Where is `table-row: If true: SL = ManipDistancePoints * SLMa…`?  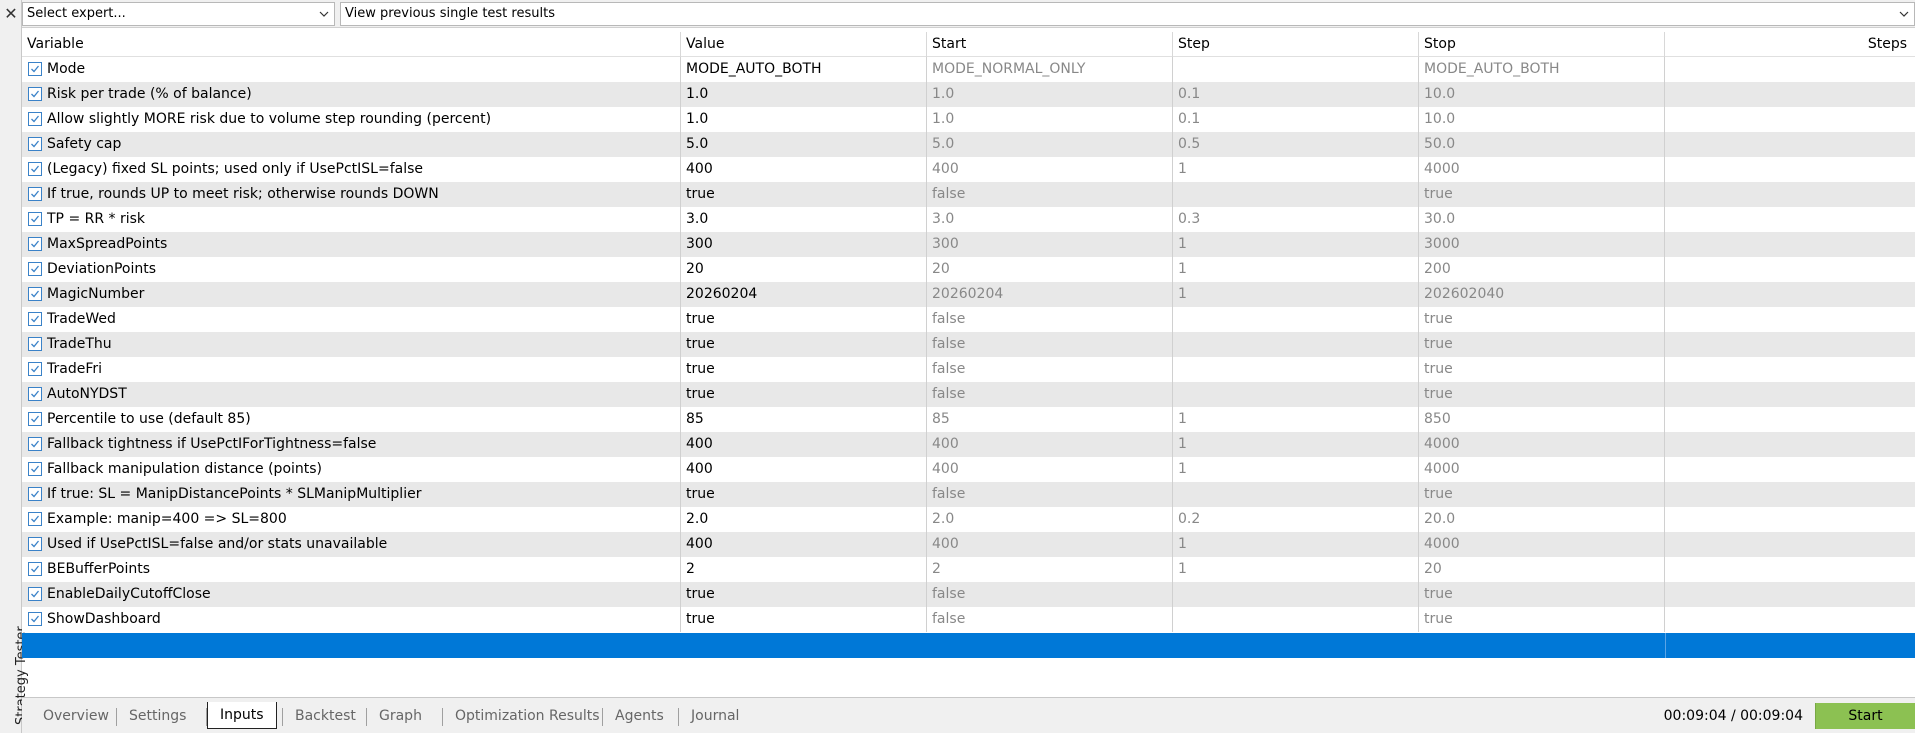
table-row: If true: SL = ManipDistancePoints * SLMa… is located at coordinates (968, 494).